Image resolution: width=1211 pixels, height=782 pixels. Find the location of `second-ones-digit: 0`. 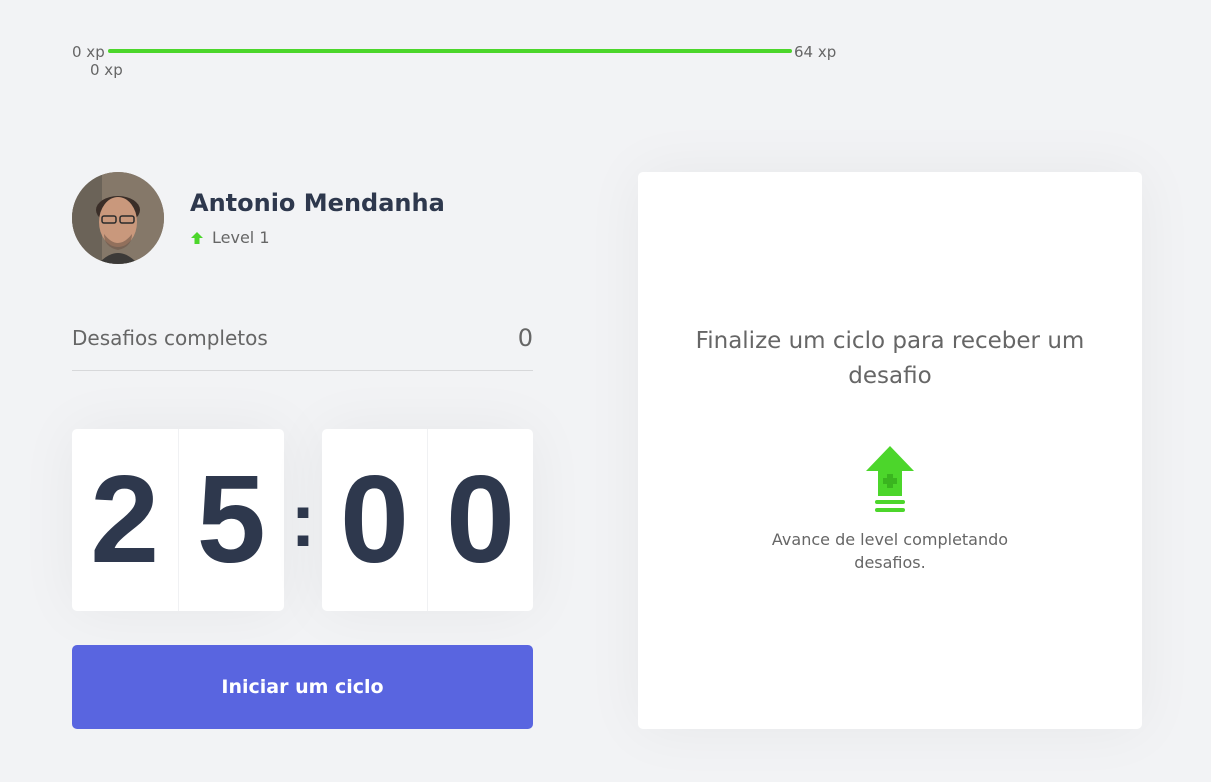

second-ones-digit: 0 is located at coordinates (480, 520).